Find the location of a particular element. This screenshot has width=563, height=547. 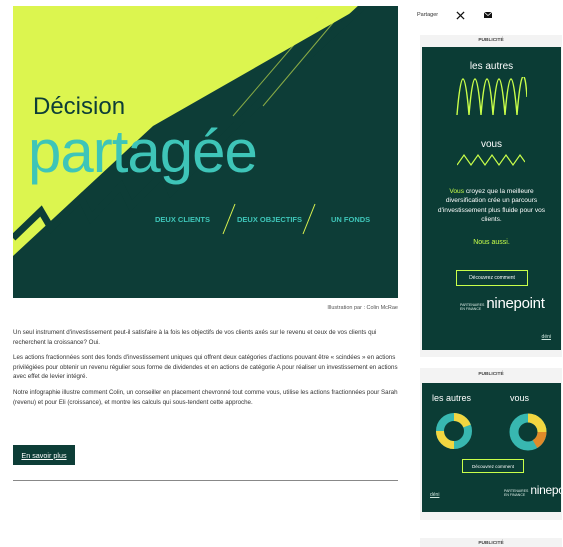

image-credit: Illustration par : Colin McRae is located at coordinates (362, 308).